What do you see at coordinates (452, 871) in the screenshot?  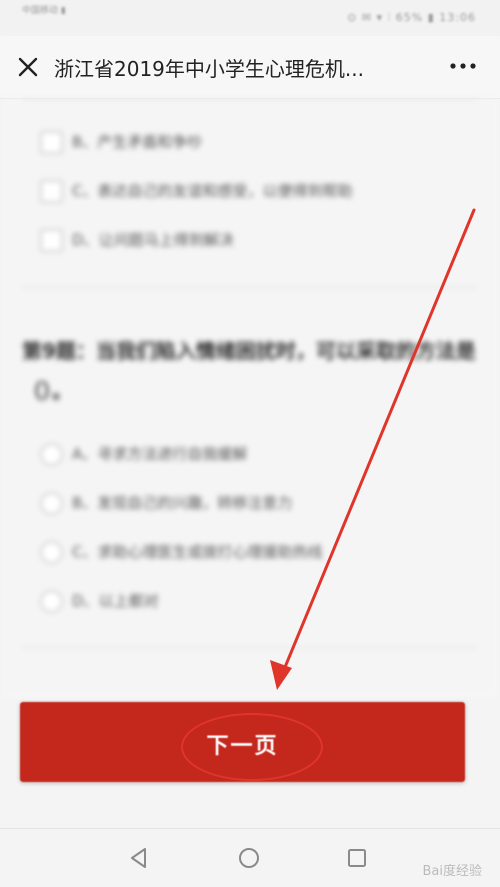 I see `watermark: Bai度经验` at bounding box center [452, 871].